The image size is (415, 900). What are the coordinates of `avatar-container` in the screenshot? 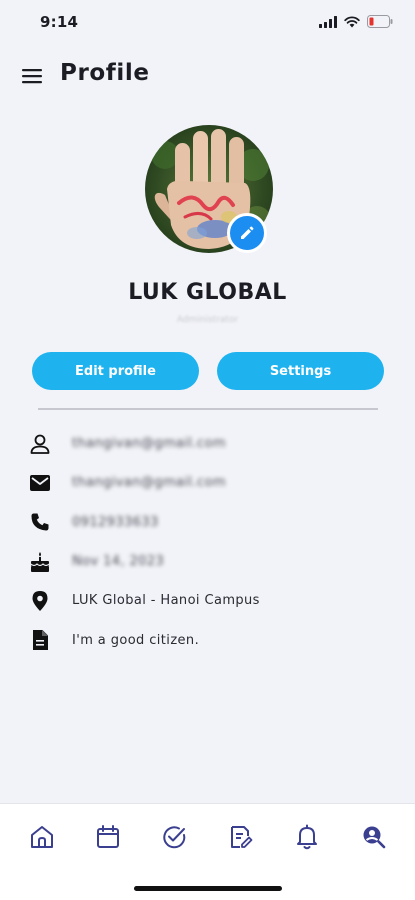 It's located at (209, 189).